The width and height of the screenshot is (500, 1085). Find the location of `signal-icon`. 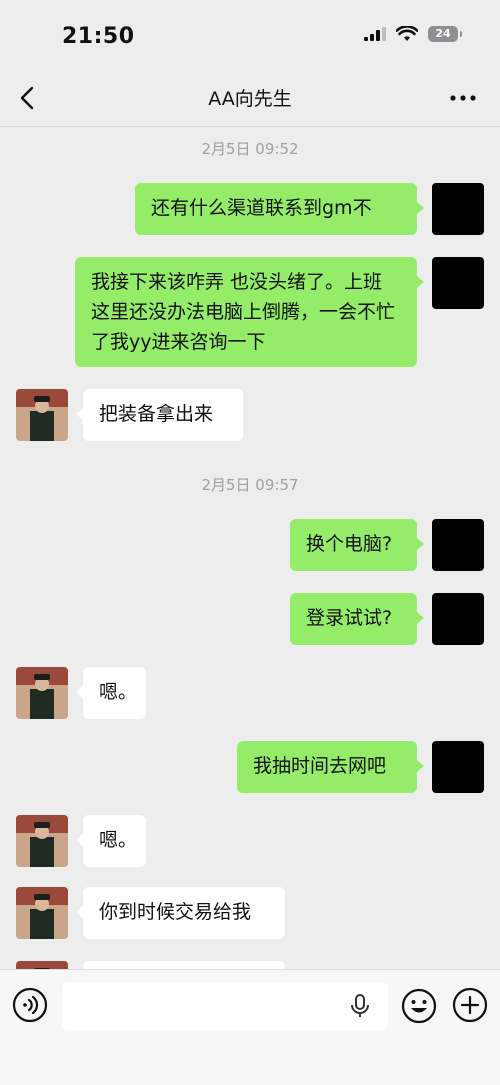

signal-icon is located at coordinates (375, 34).